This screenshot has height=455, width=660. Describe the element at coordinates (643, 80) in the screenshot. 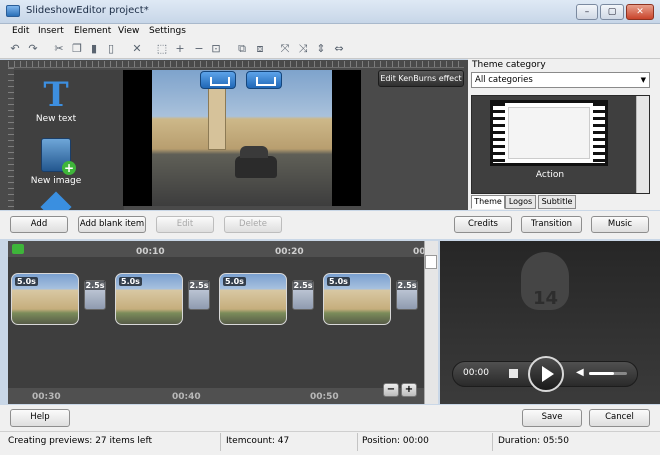

I see `chevron-down-icon: ▼` at that location.